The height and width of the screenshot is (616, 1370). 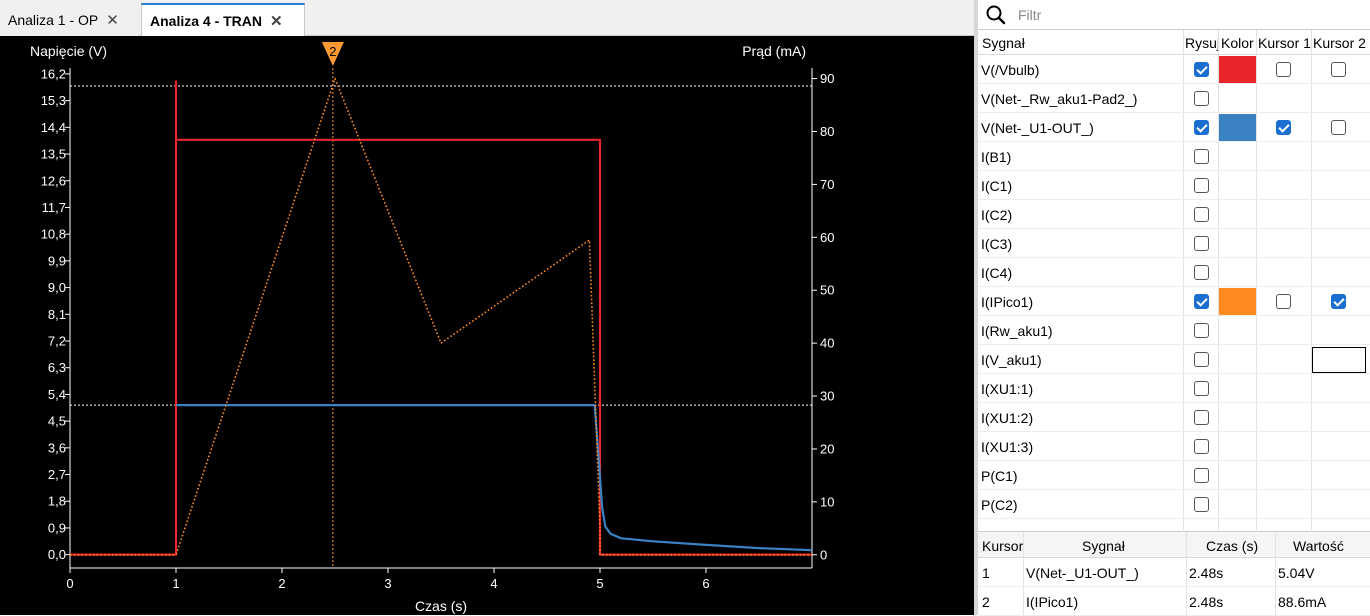 I want to click on y-tick-label: 10,8, so click(x=53, y=234).